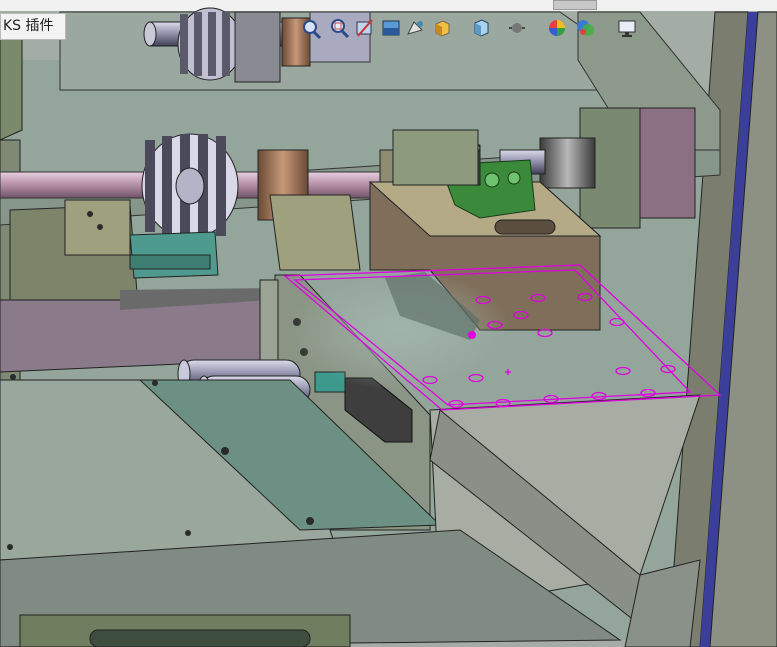 This screenshot has height=647, width=777. What do you see at coordinates (210, 44) in the screenshot?
I see `top-rotor` at bounding box center [210, 44].